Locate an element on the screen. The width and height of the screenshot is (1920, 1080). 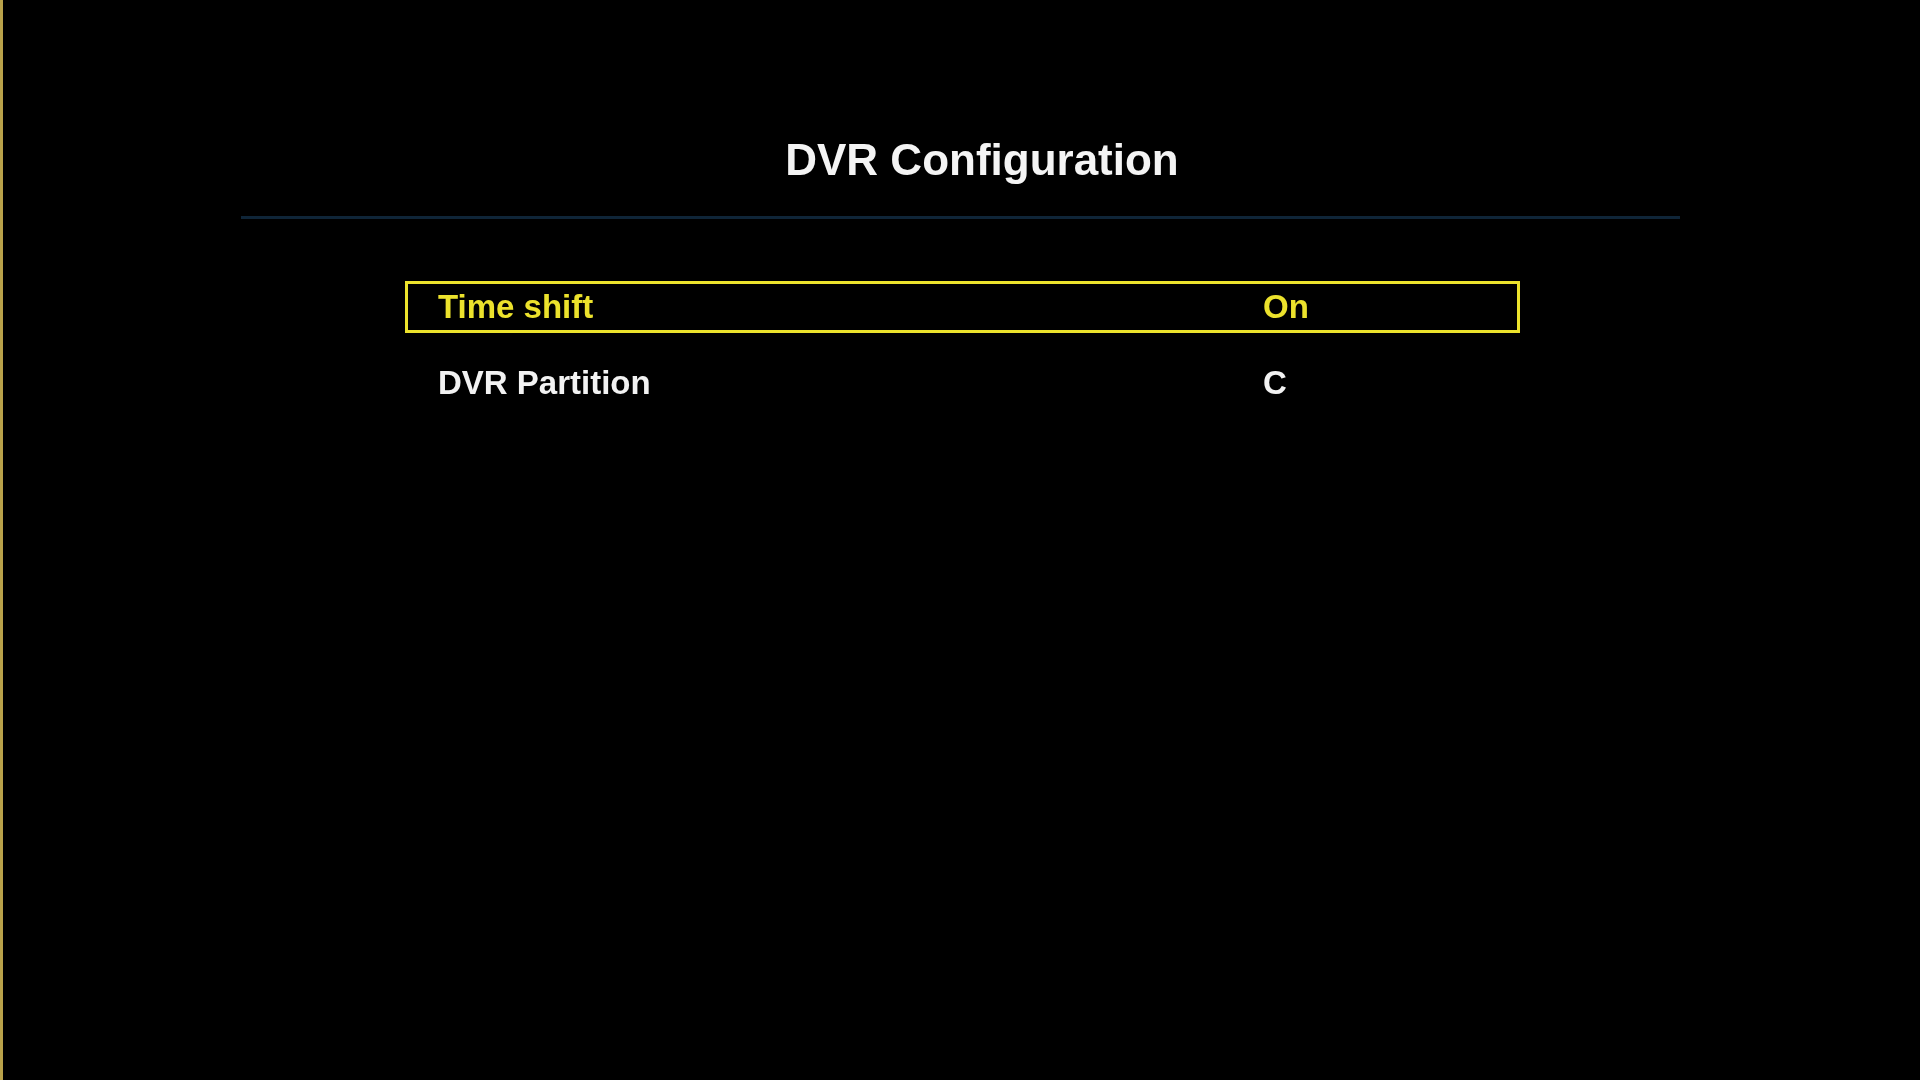
screen-title: DVR Configuration is located at coordinates (982, 160).